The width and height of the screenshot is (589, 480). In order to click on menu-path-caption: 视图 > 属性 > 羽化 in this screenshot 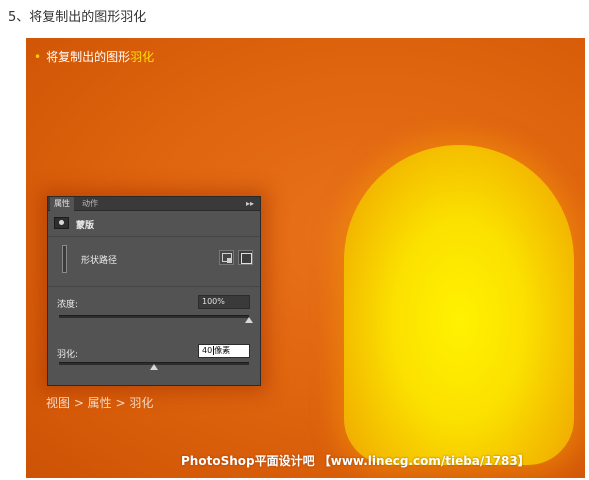, I will do `click(100, 403)`.